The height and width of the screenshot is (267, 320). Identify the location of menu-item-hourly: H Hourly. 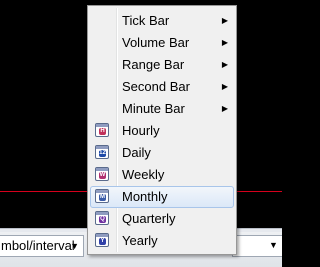
(162, 131).